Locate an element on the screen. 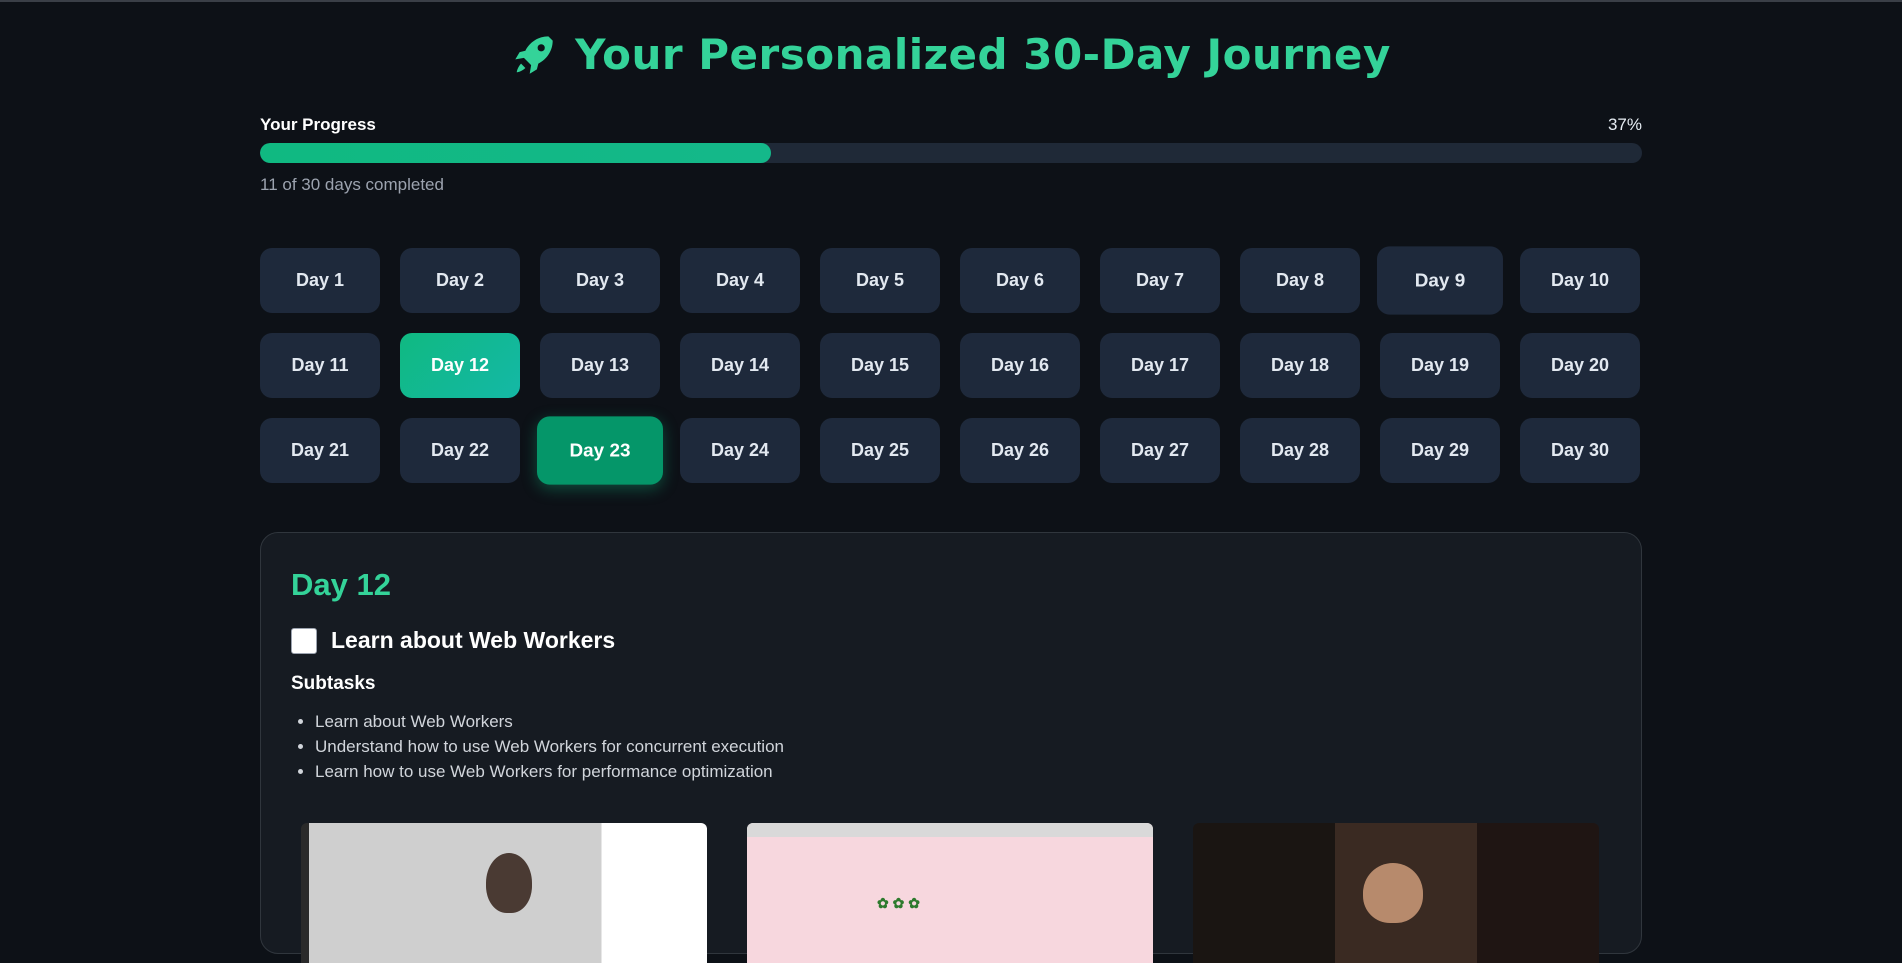 This screenshot has width=1902, height=963. day-button-6: Day 6 is located at coordinates (1020, 280).